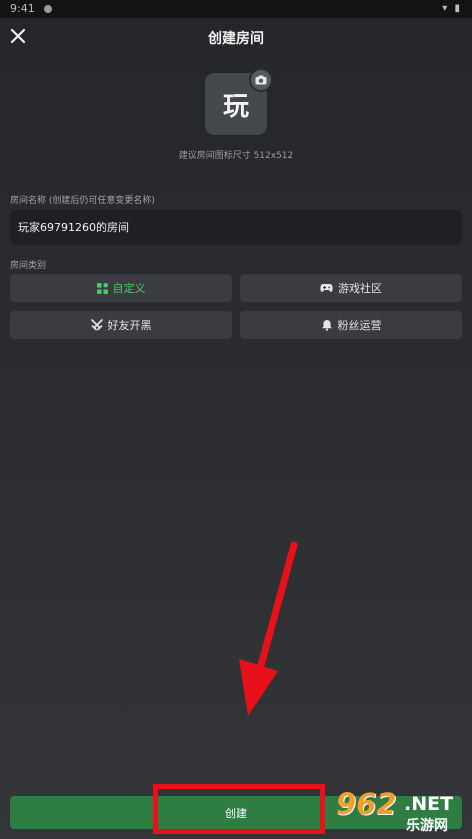  Describe the element at coordinates (129, 325) in the screenshot. I see `category-friends-label: 好友开黑` at that location.